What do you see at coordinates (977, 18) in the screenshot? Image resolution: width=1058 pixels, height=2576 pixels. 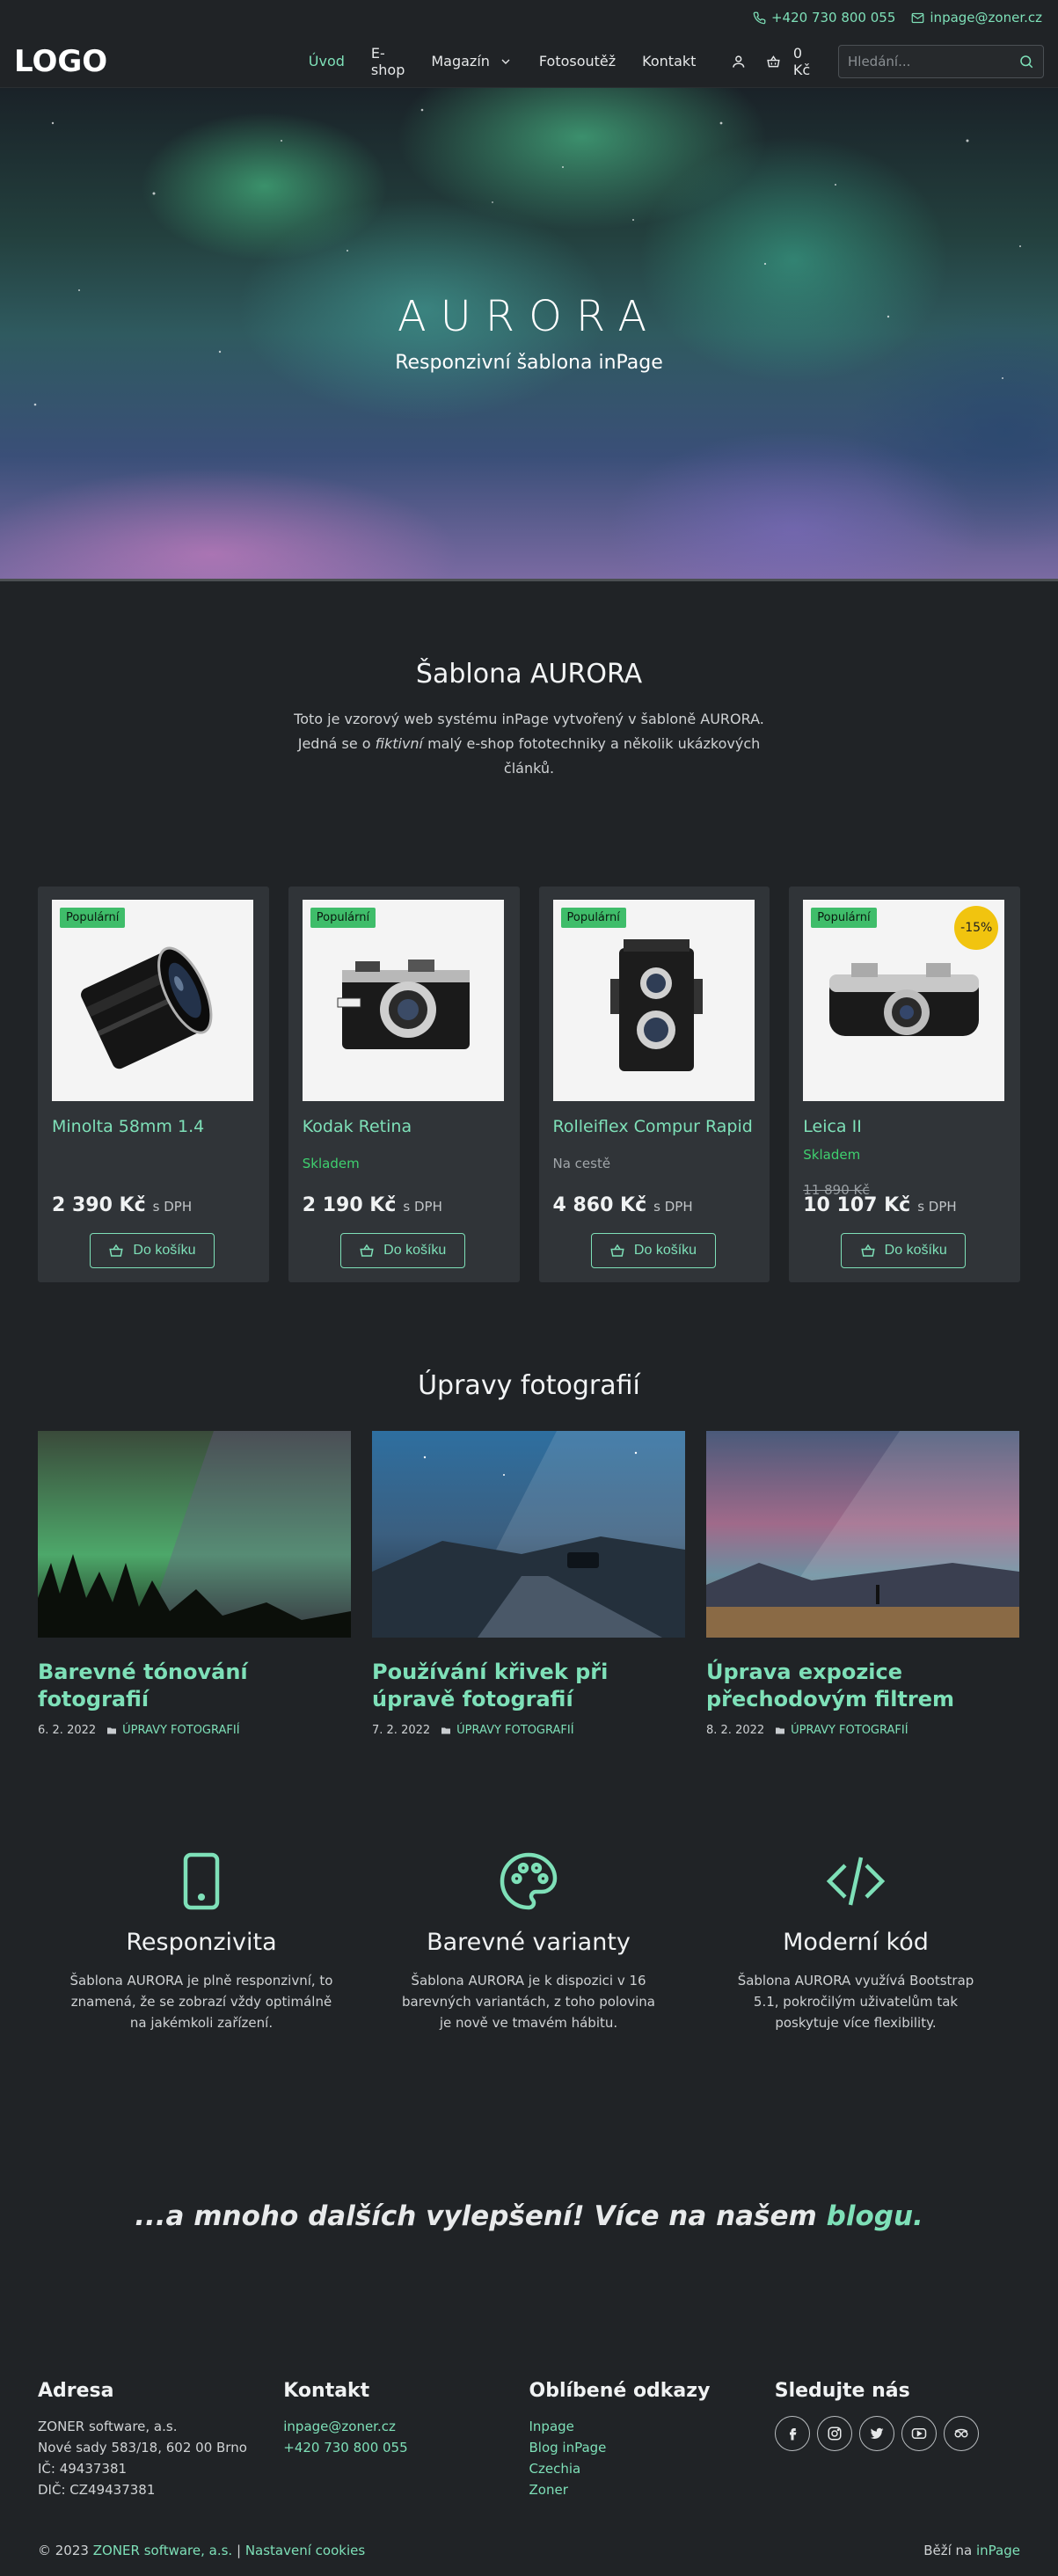 I see `email-link: inpage@zoner.cz` at bounding box center [977, 18].